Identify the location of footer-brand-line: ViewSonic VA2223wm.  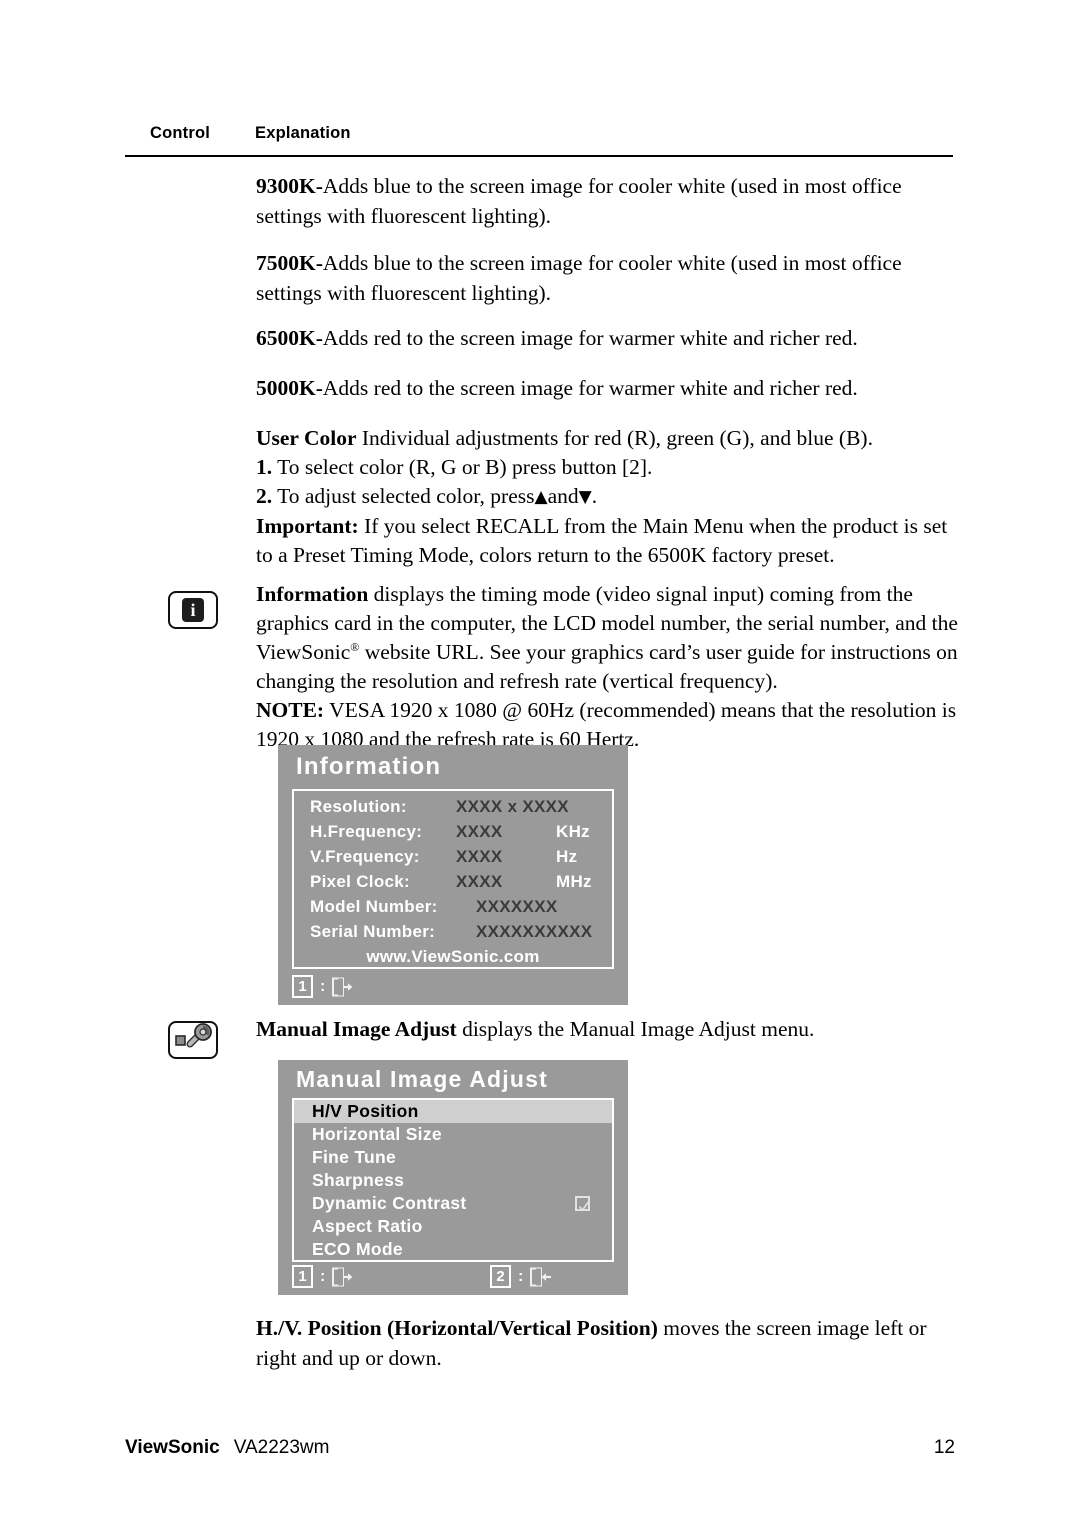
(227, 1448).